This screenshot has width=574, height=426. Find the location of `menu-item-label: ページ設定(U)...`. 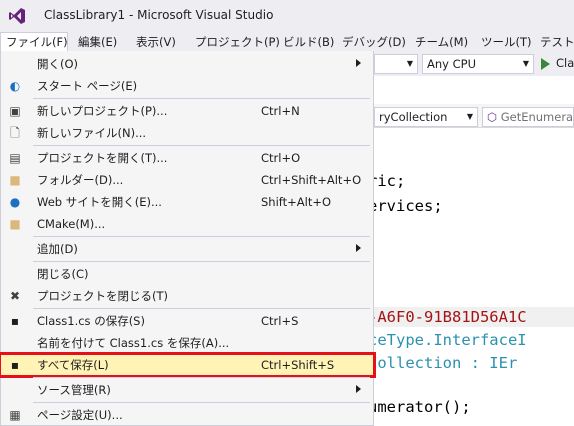

menu-item-label: ページ設定(U)... is located at coordinates (80, 415).